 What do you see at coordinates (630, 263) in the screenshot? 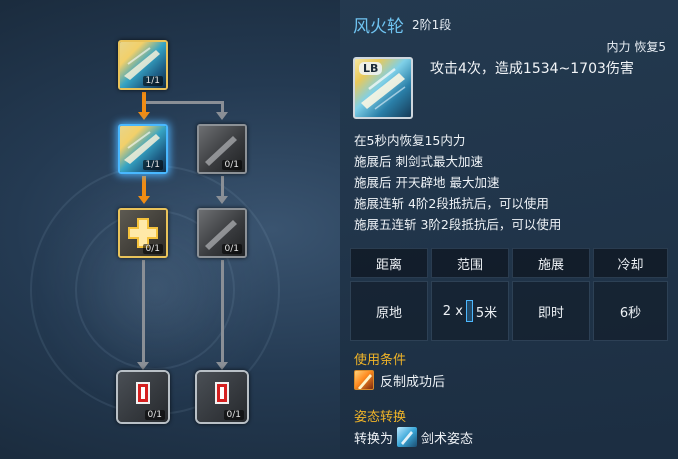
I see `stat-header-cooldown: 冷却` at bounding box center [630, 263].